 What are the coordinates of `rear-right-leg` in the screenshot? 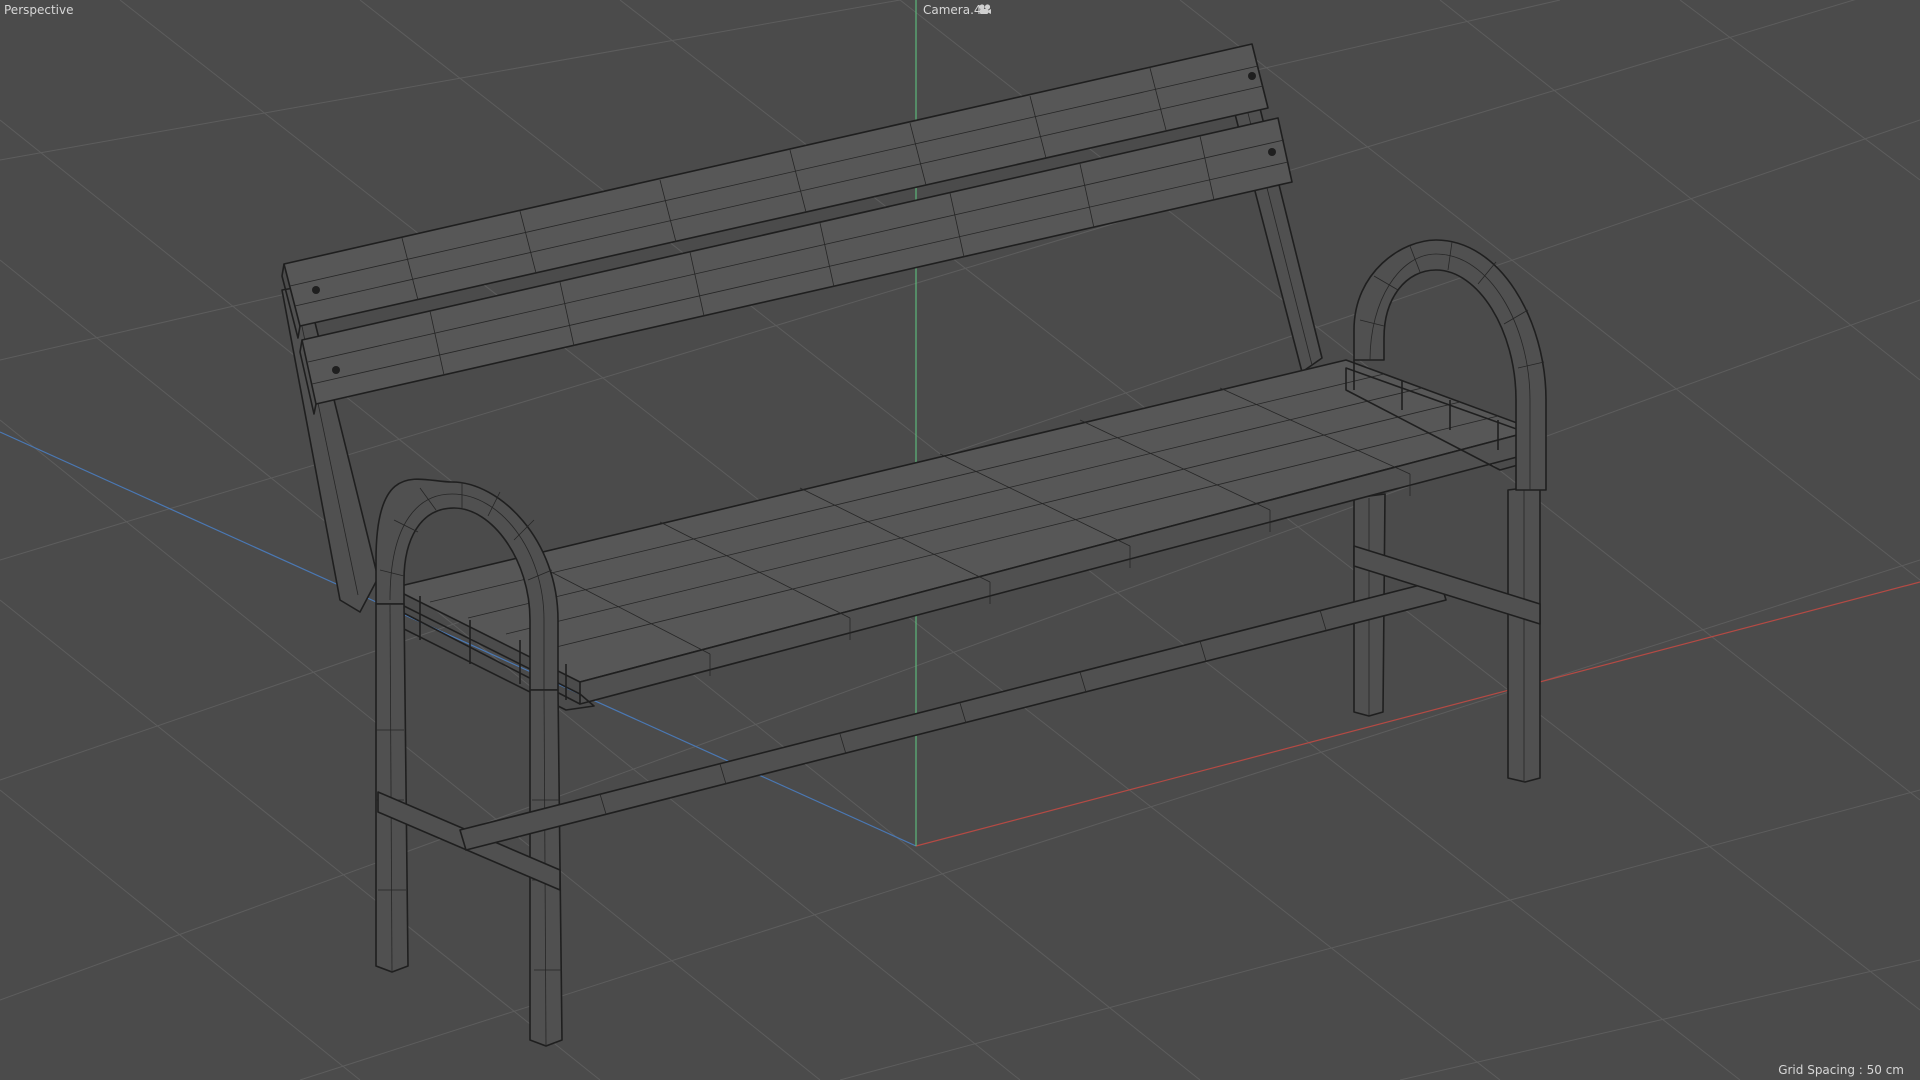 It's located at (1447, 634).